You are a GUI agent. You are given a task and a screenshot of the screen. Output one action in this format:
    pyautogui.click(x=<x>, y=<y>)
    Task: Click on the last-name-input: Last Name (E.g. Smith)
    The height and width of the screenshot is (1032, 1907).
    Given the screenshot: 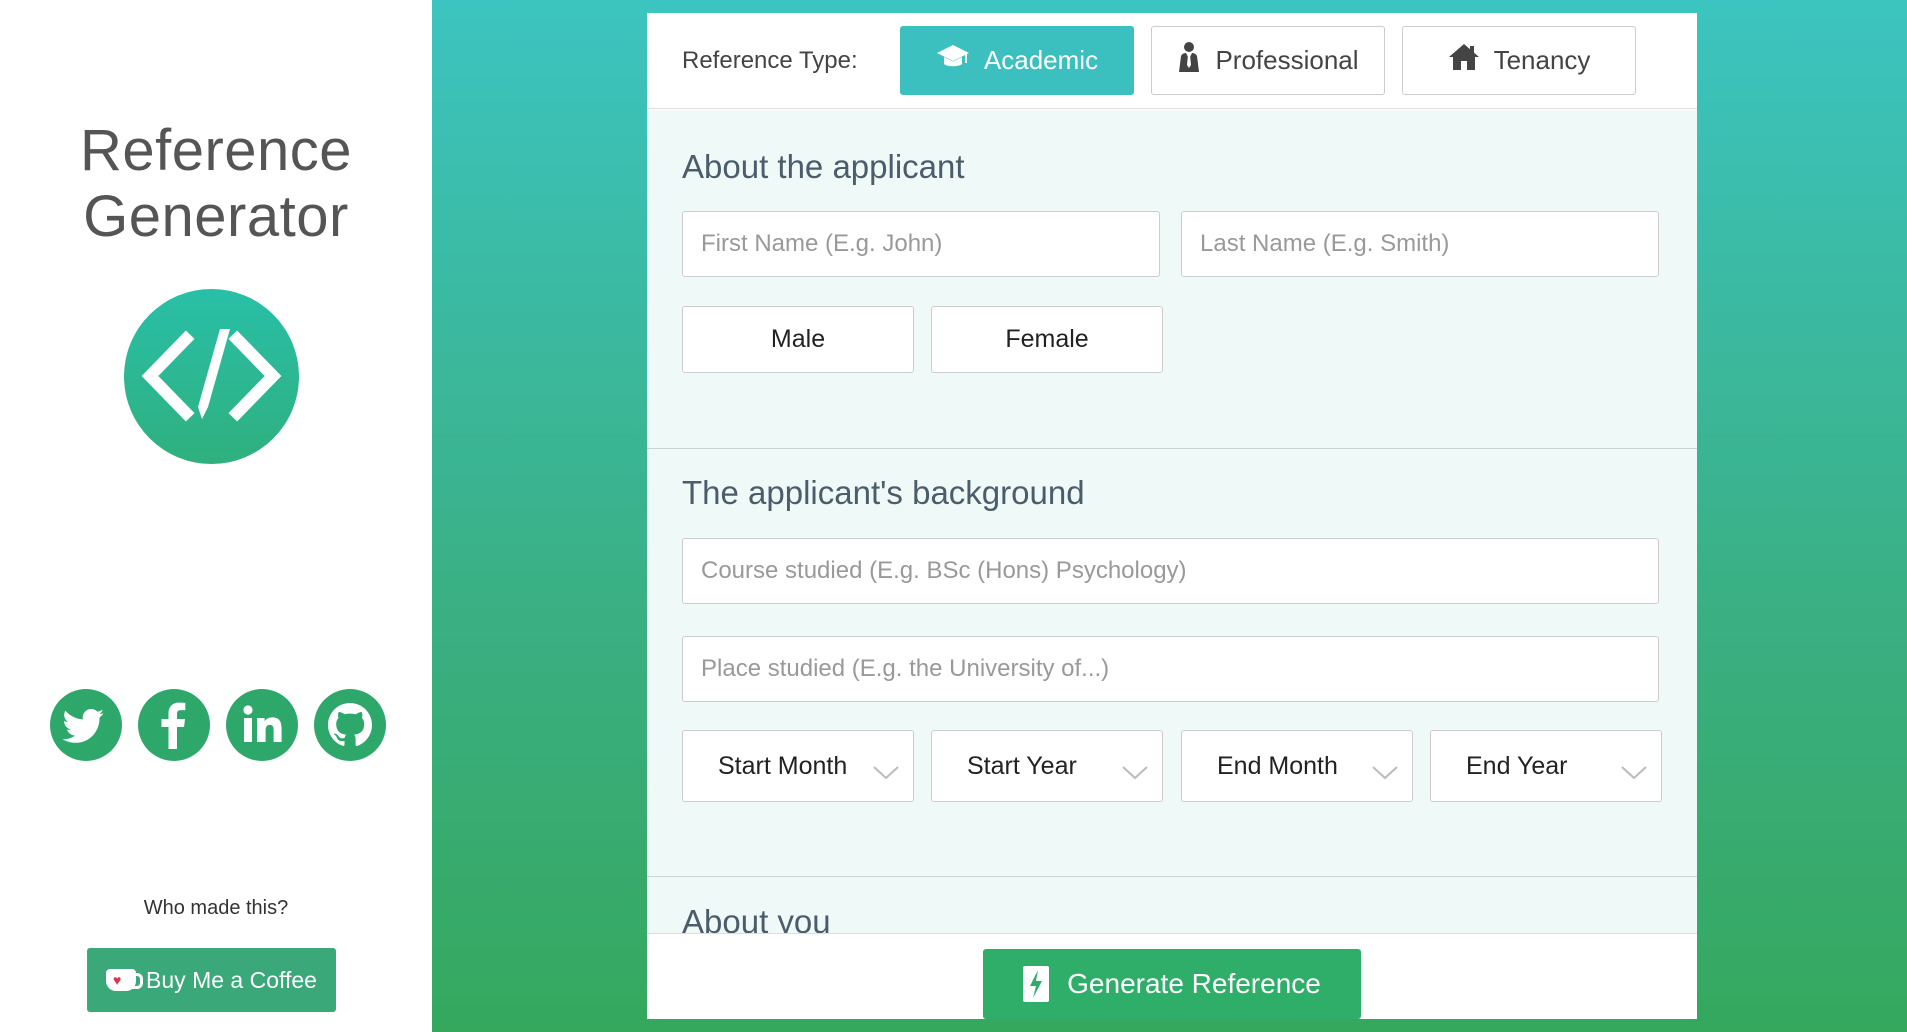 What is the action you would take?
    pyautogui.click(x=1420, y=244)
    